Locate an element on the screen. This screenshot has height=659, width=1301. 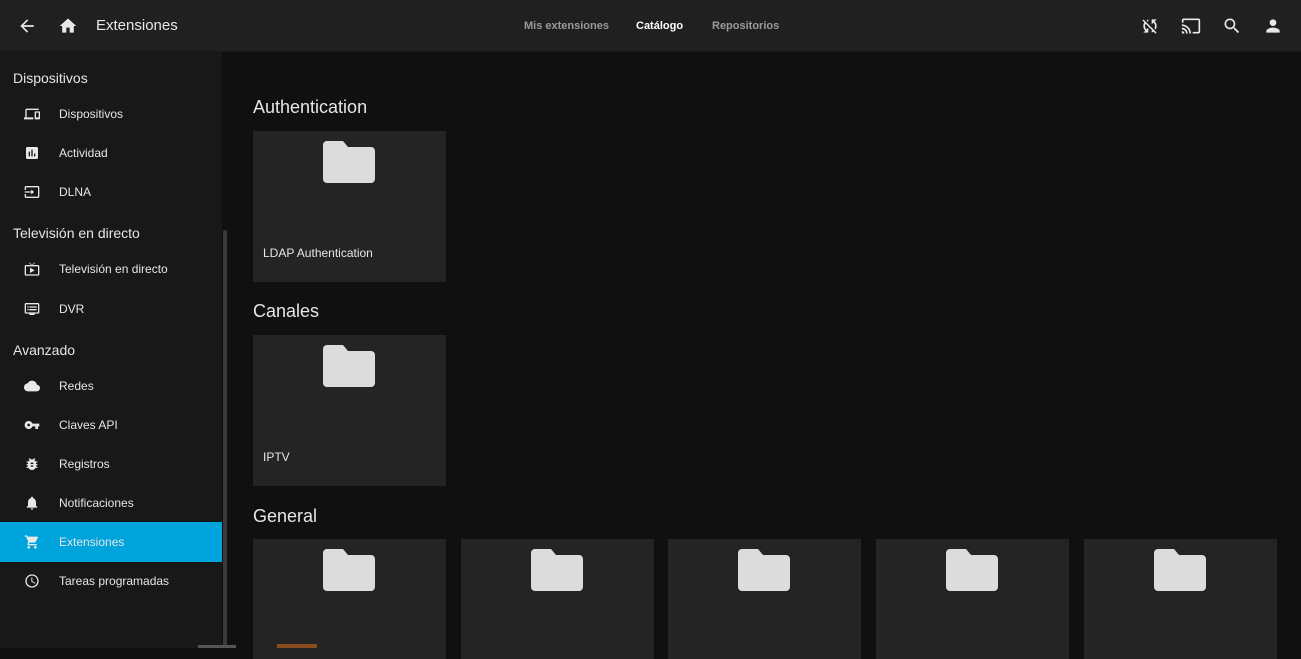
live-tv-icon is located at coordinates (32, 269).